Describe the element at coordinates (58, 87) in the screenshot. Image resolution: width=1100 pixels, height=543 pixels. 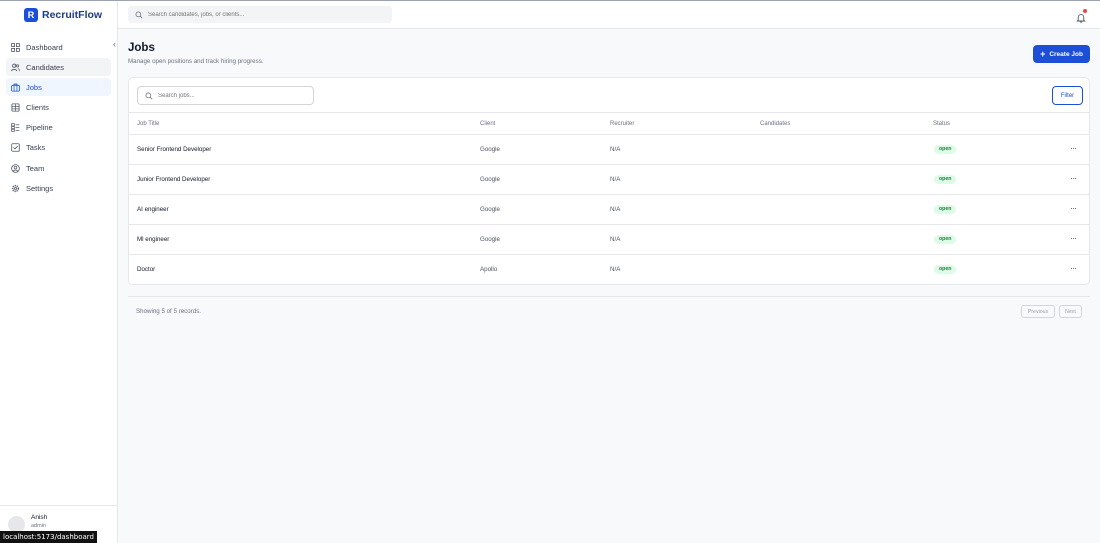
I see `sidebar-item-jobs: Jobs` at that location.